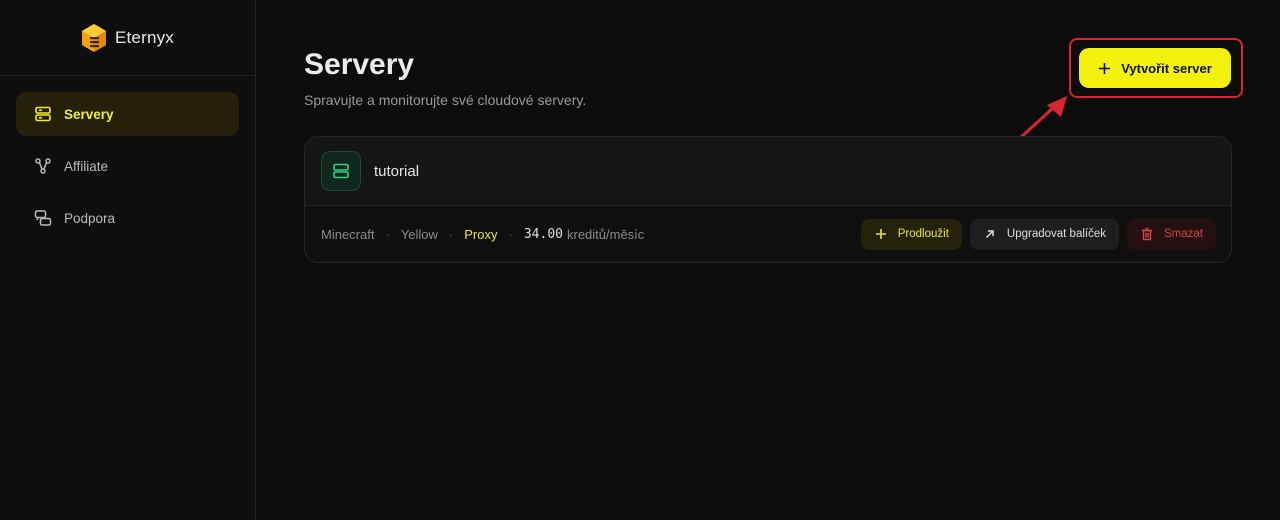 Image resolution: width=1280 pixels, height=520 pixels. Describe the element at coordinates (1166, 68) in the screenshot. I see `create-server-label: Vytvořit server` at that location.